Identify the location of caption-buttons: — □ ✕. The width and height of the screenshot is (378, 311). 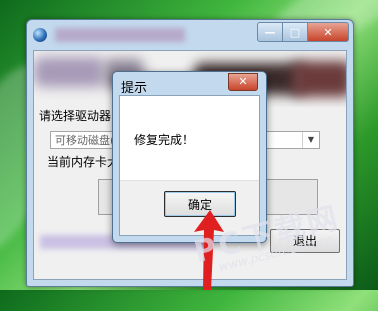
(303, 32).